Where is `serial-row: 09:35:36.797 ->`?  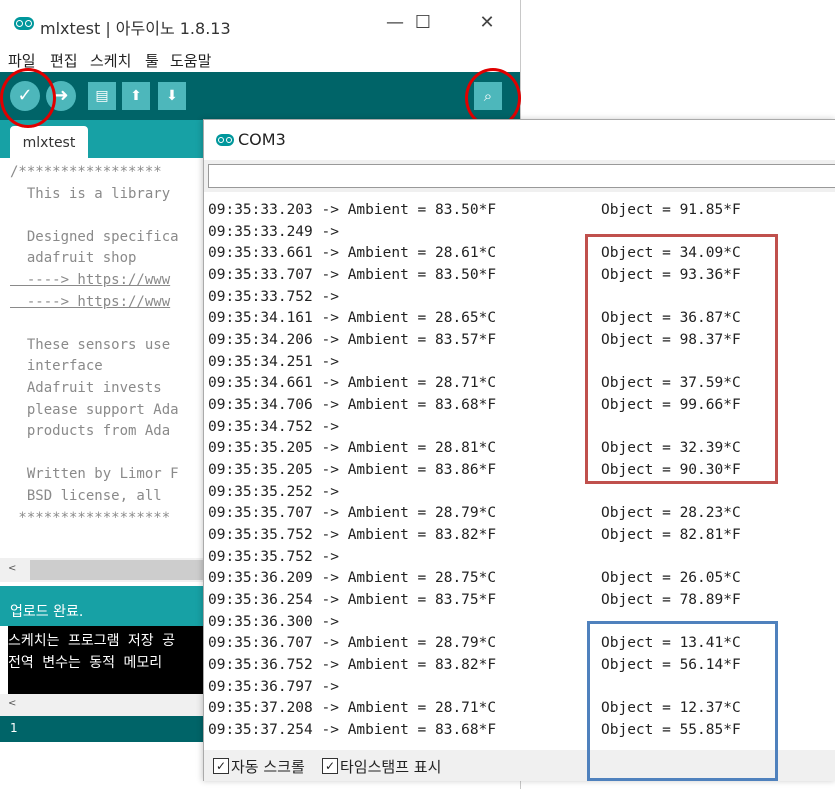 serial-row: 09:35:36.797 -> is located at coordinates (278, 687).